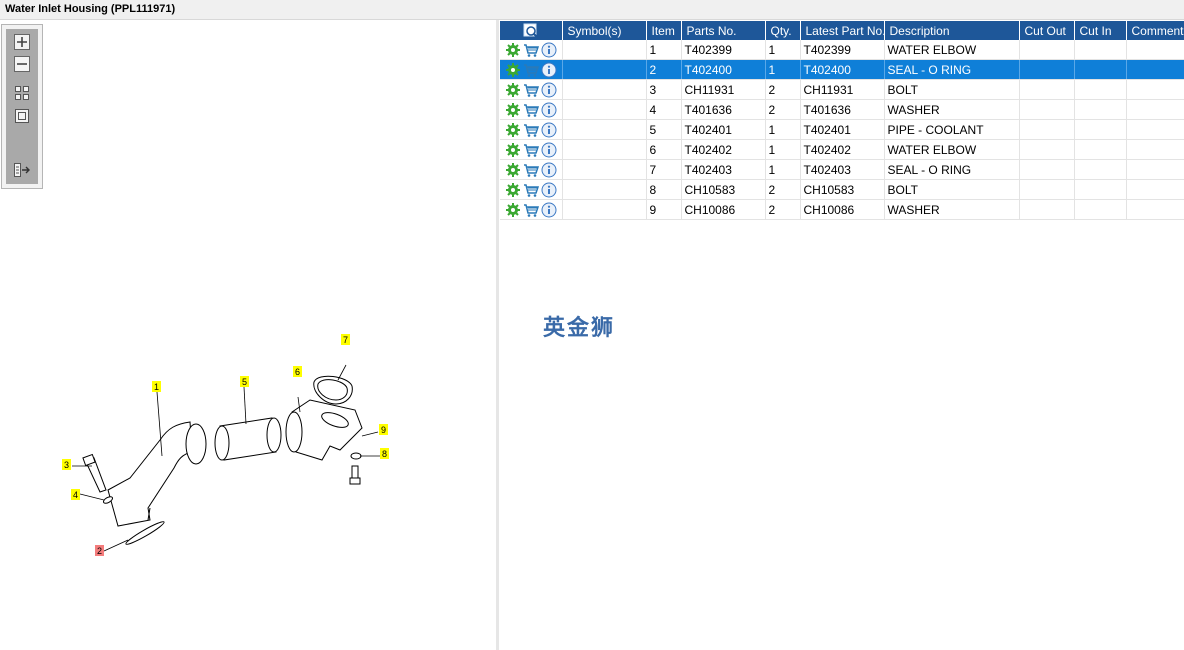 This screenshot has width=1184, height=650. What do you see at coordinates (1100, 30) in the screenshot?
I see `column-header-cut-in: Cut In` at bounding box center [1100, 30].